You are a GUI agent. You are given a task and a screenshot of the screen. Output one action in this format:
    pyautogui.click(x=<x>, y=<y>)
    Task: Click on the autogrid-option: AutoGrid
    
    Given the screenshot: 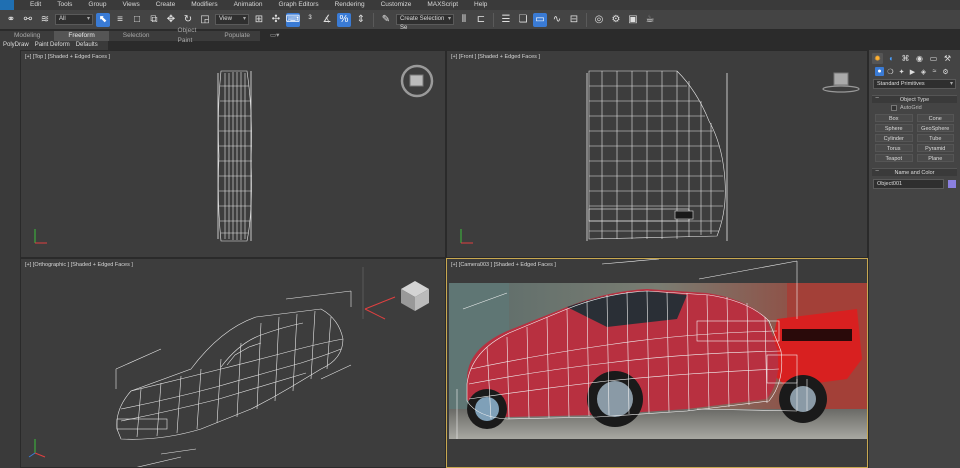 What is the action you would take?
    pyautogui.click(x=925, y=108)
    